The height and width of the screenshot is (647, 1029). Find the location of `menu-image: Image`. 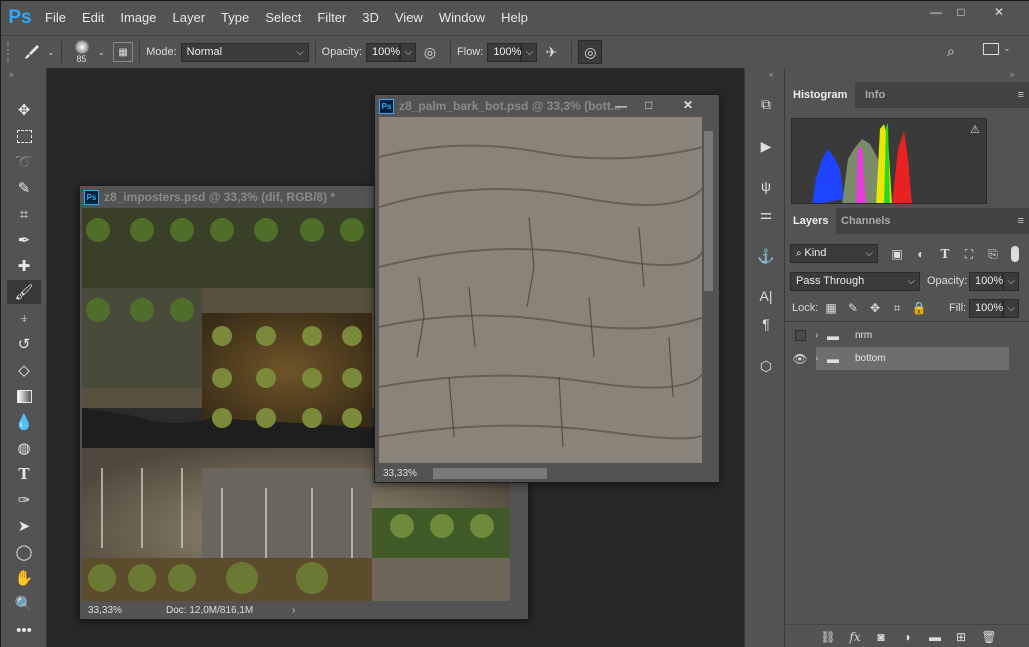

menu-image: Image is located at coordinates (138, 18).